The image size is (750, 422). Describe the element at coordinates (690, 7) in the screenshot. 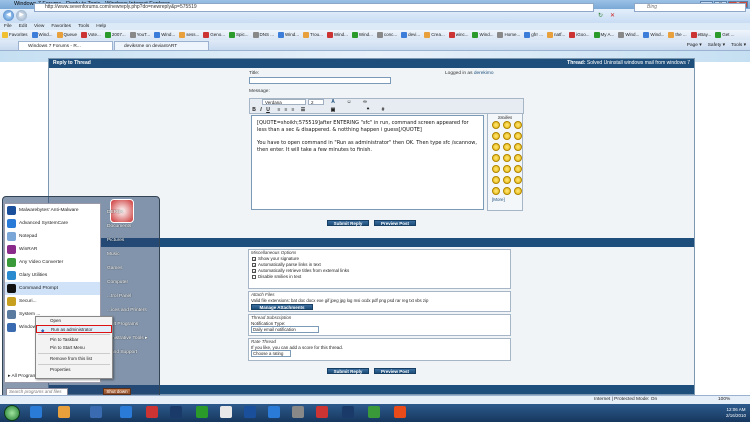

I see `search-input: Bing` at that location.